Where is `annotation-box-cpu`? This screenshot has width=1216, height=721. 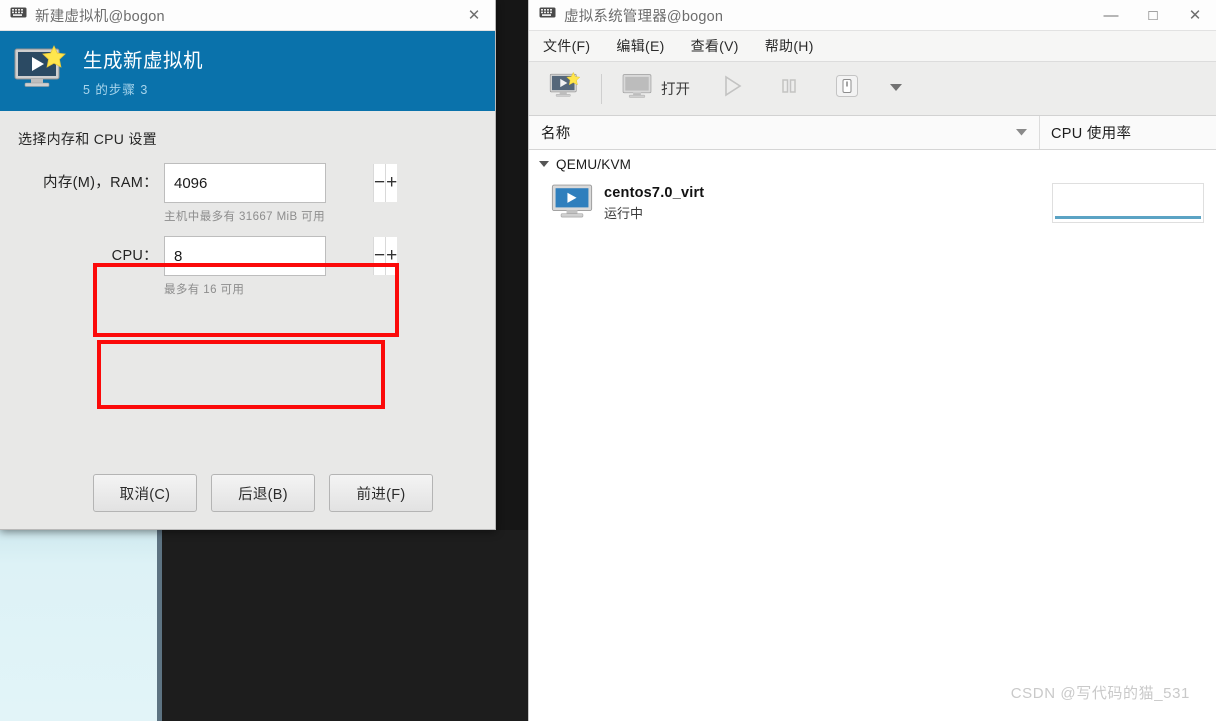 annotation-box-cpu is located at coordinates (241, 374).